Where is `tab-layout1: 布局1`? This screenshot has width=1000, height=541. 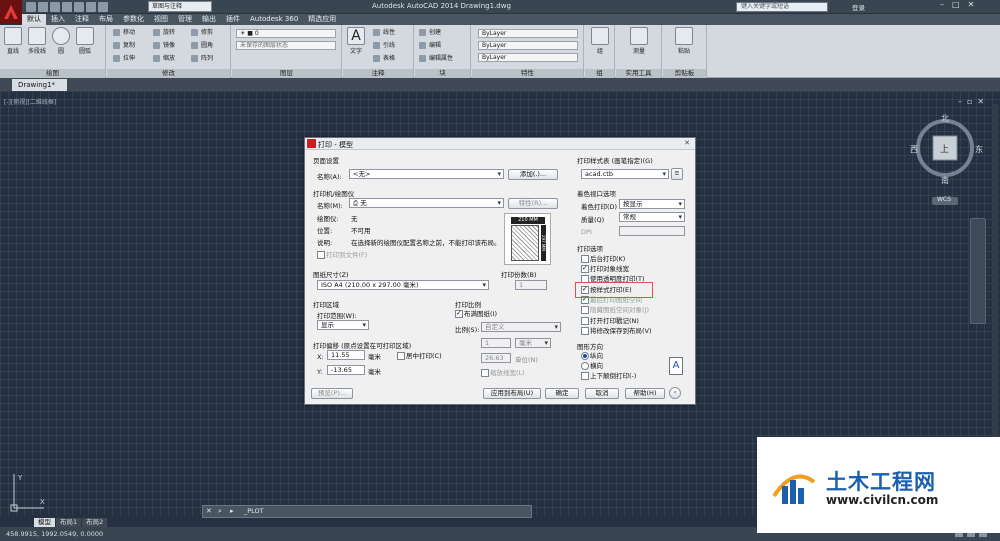
tab-layout1: 布局1 is located at coordinates (69, 522).